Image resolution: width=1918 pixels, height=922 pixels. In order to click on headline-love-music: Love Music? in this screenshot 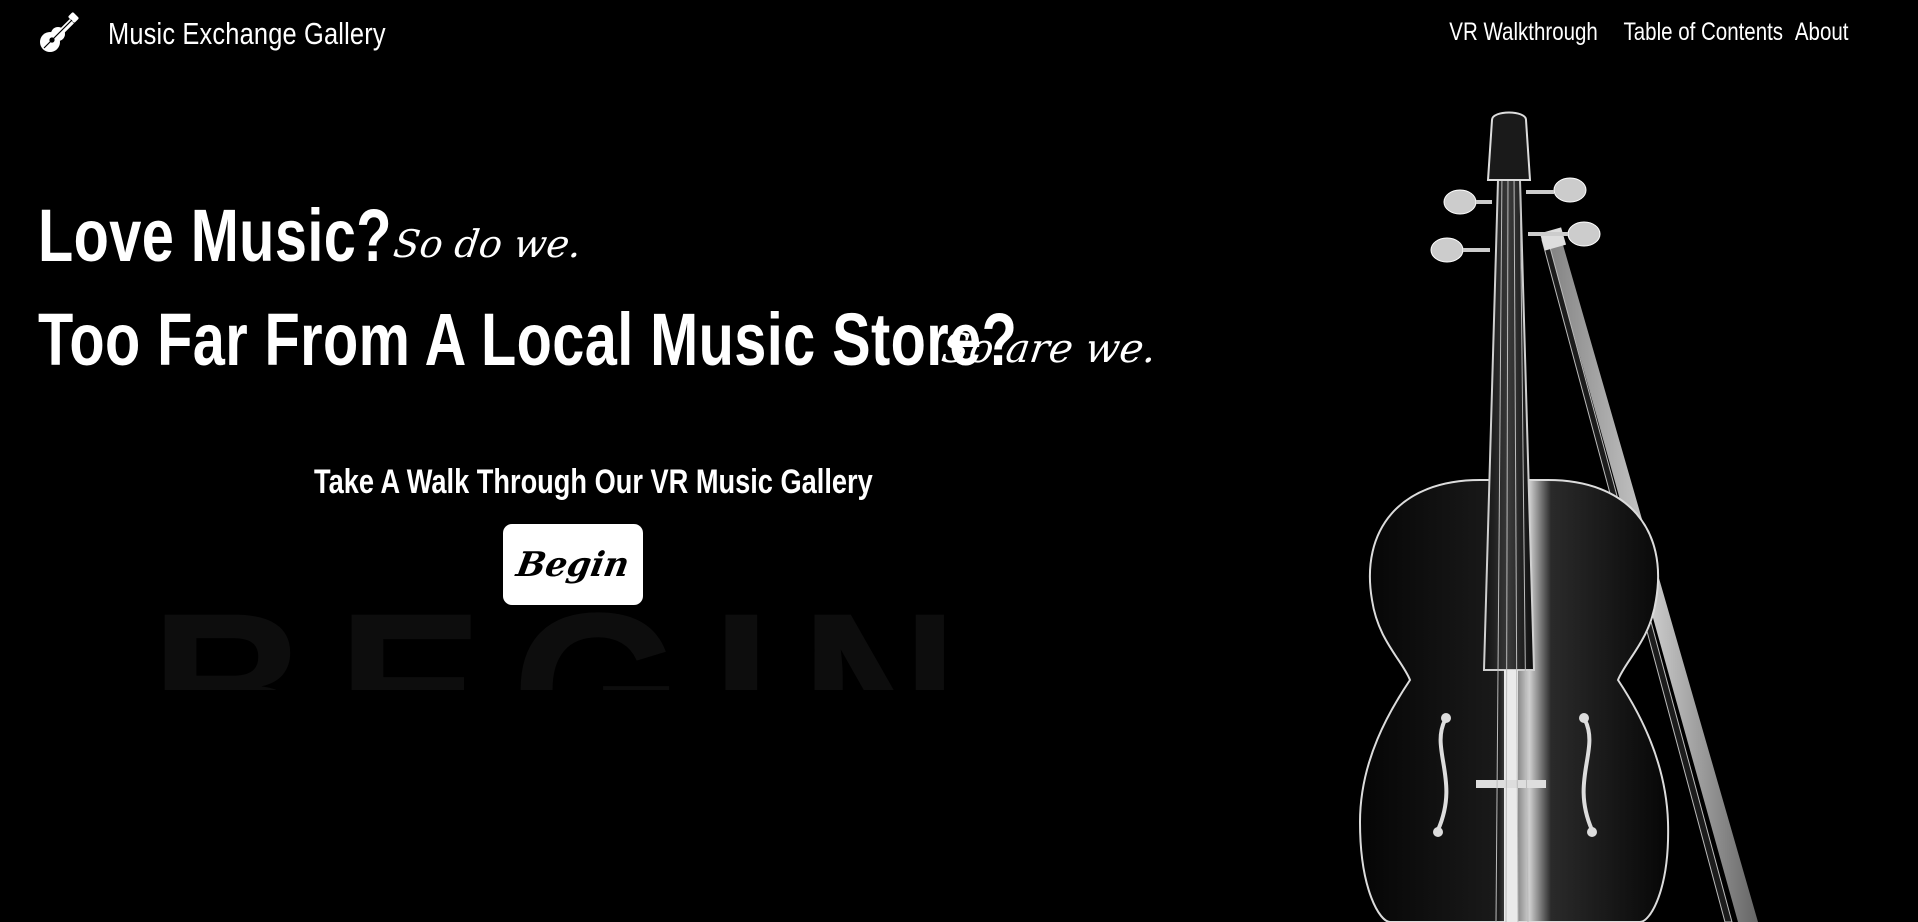, I will do `click(215, 235)`.